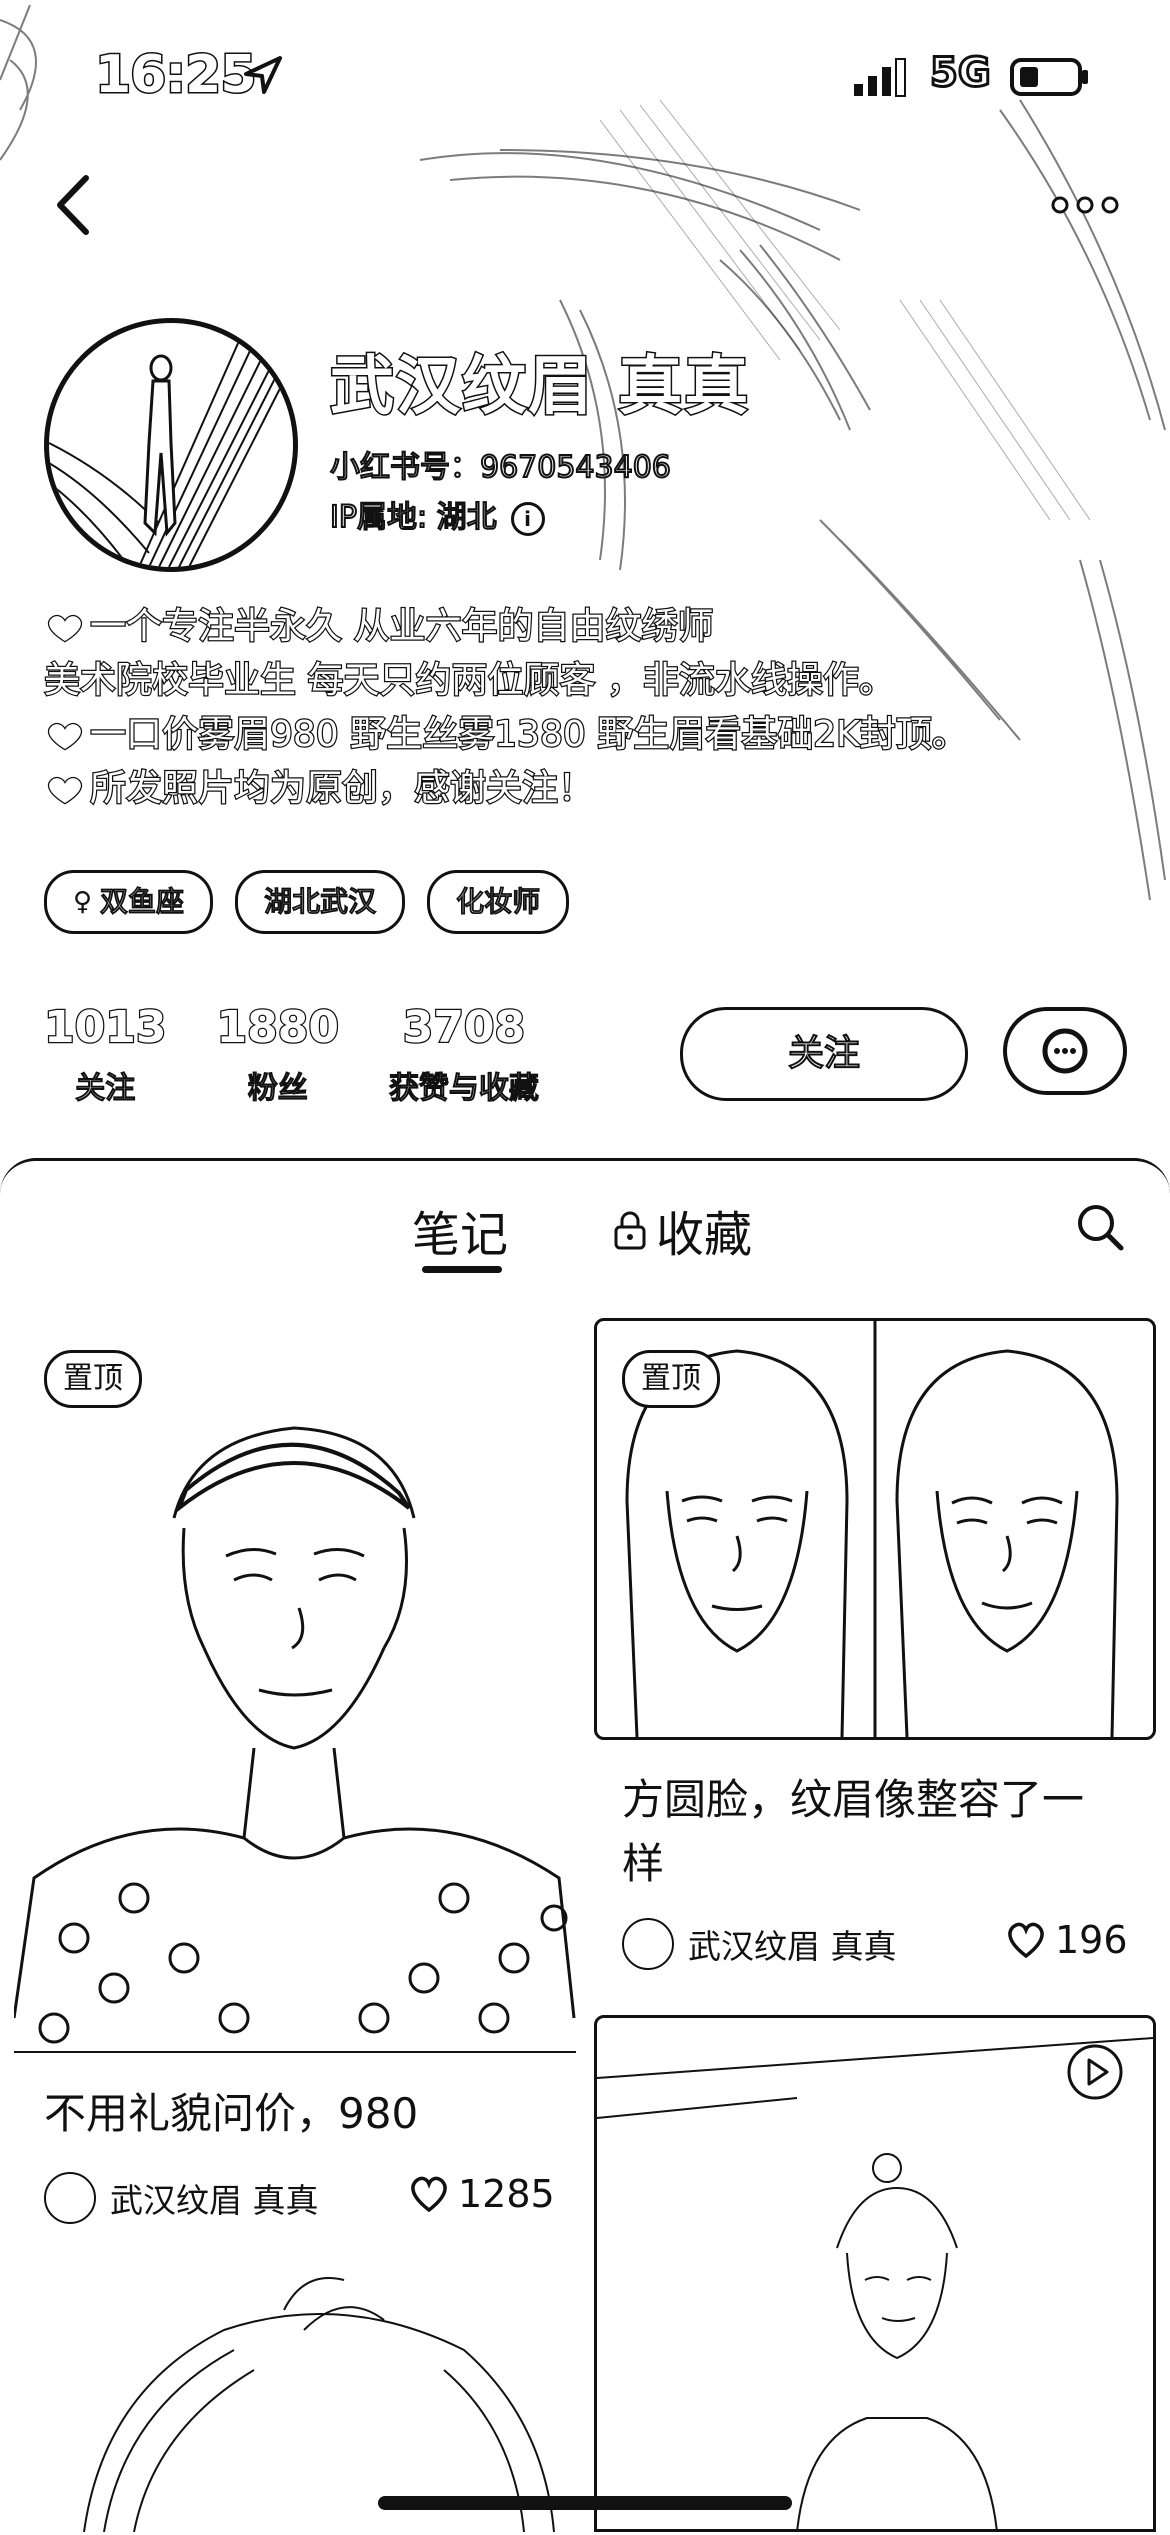 This screenshot has width=1170, height=2535. Describe the element at coordinates (824, 1054) in the screenshot. I see `follow-button: 关注` at that location.